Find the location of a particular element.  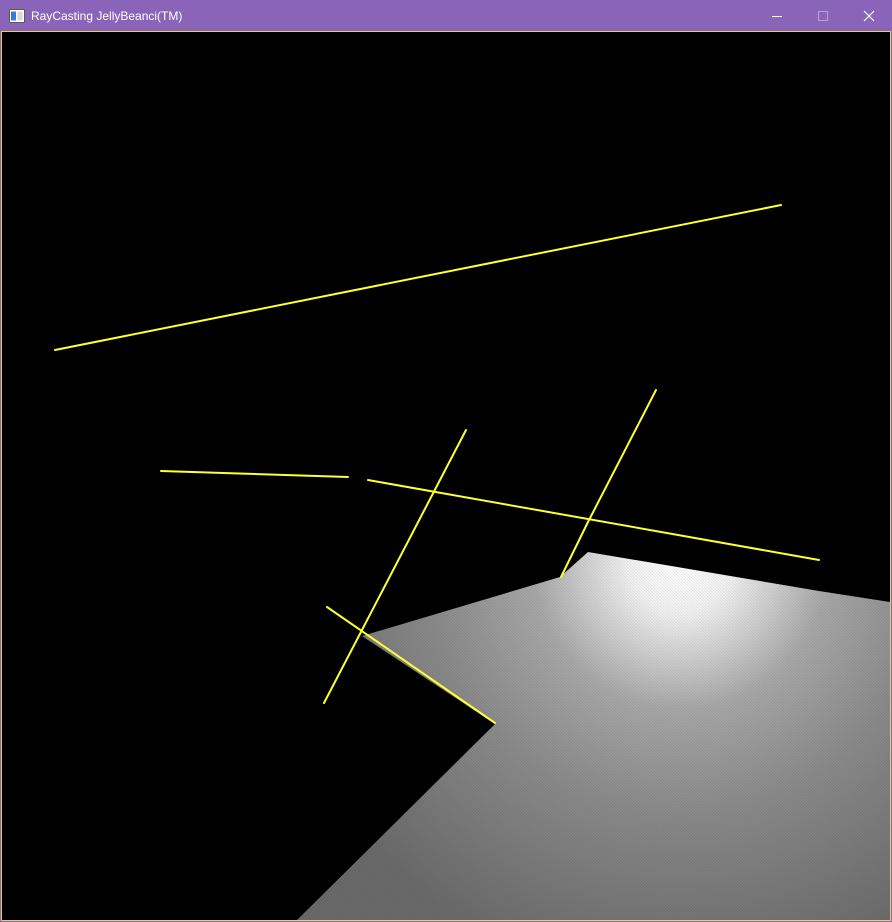

maximize-icon is located at coordinates (823, 16).